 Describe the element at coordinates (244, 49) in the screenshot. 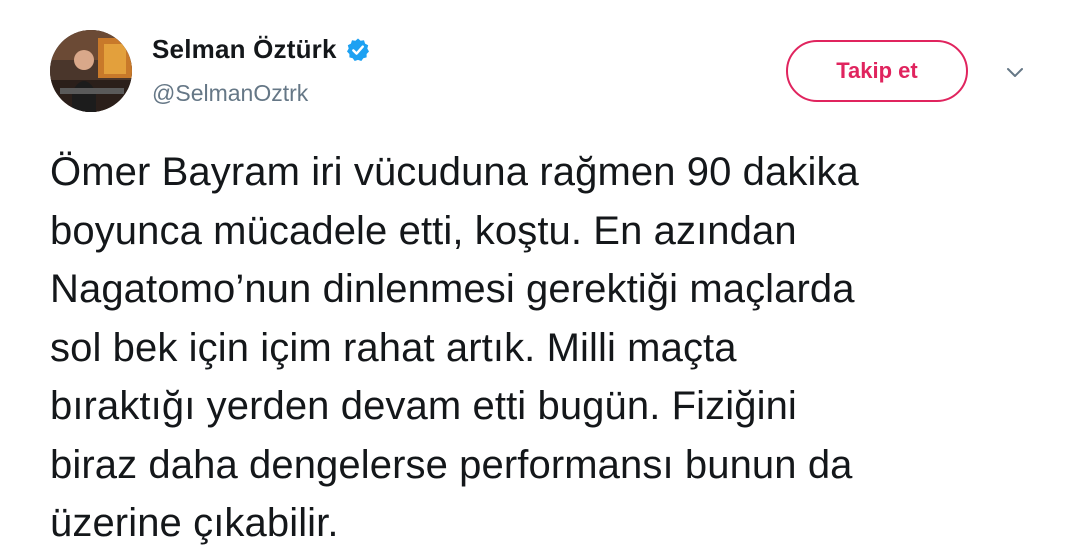

I see `display-name: Selman Öztürk` at that location.